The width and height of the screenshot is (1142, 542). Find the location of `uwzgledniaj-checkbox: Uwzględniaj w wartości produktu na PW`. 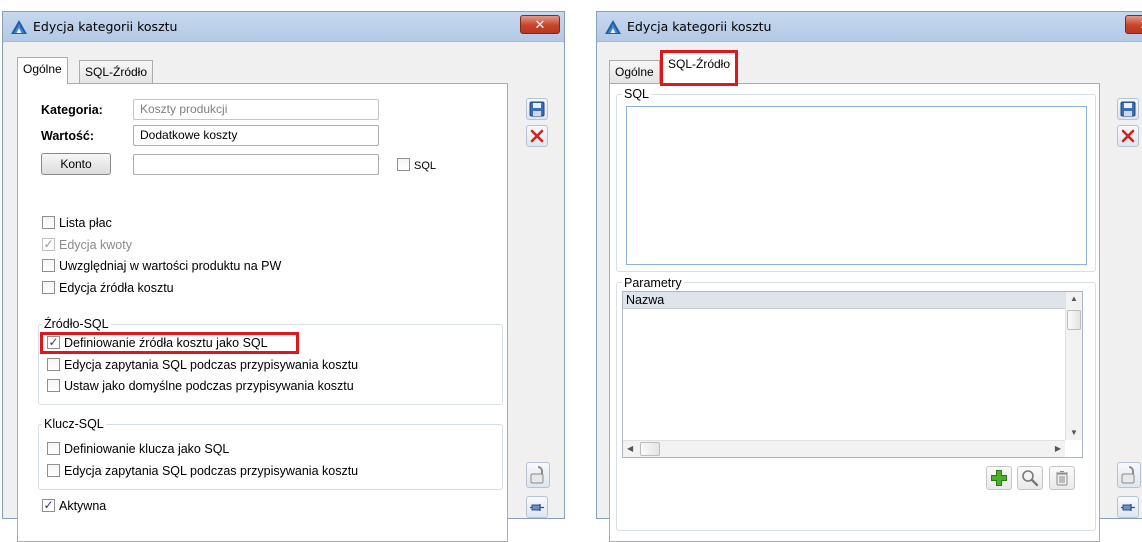

uwzgledniaj-checkbox: Uwzględniaj w wartości produktu na PW is located at coordinates (161, 267).